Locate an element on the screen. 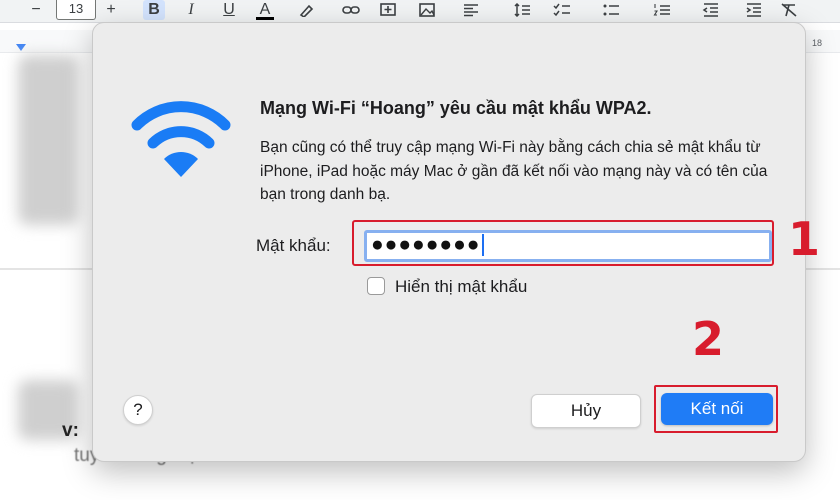  editor-toolbar: − 13 + B I U A is located at coordinates (420, 11).